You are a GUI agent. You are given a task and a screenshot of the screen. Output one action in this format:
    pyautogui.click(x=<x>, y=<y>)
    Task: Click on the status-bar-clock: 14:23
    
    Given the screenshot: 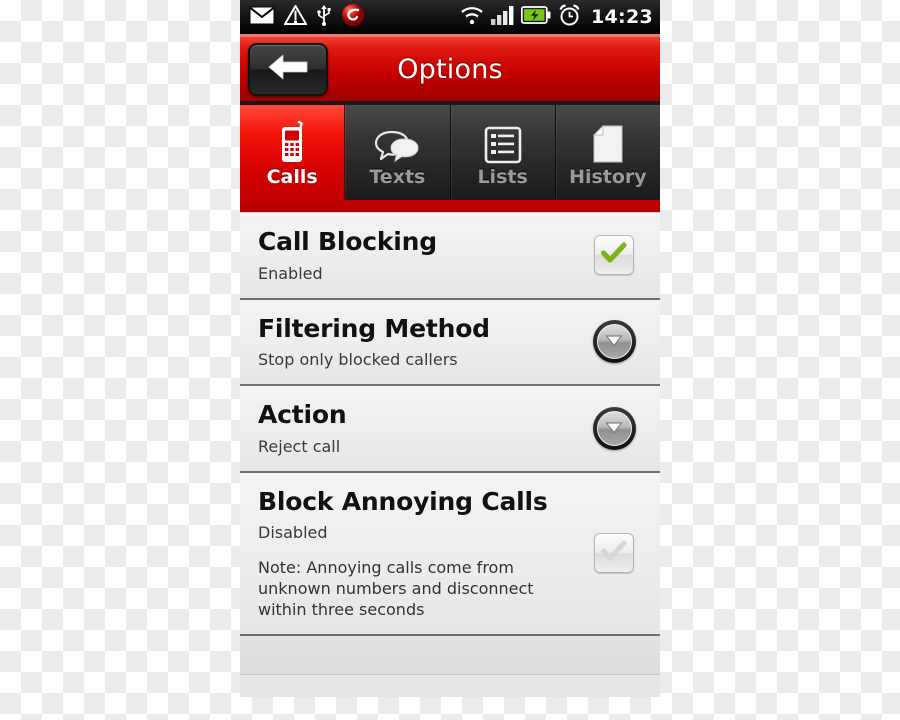 What is the action you would take?
    pyautogui.click(x=622, y=17)
    